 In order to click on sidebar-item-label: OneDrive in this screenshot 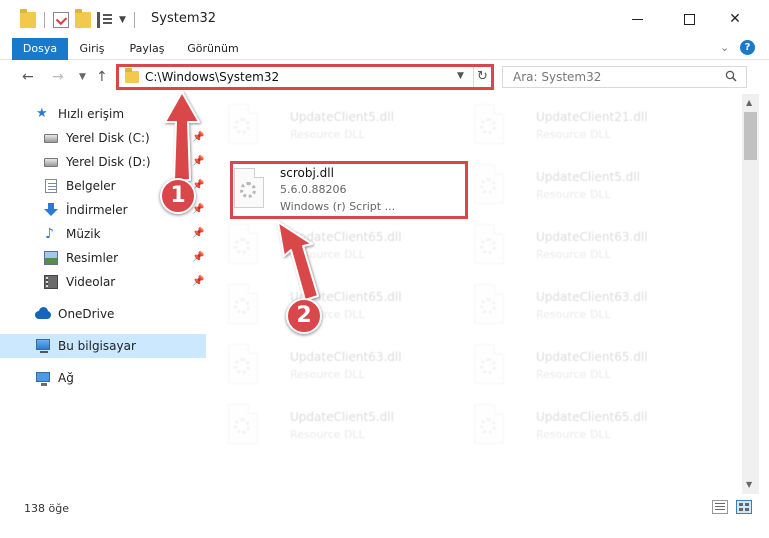, I will do `click(86, 314)`.